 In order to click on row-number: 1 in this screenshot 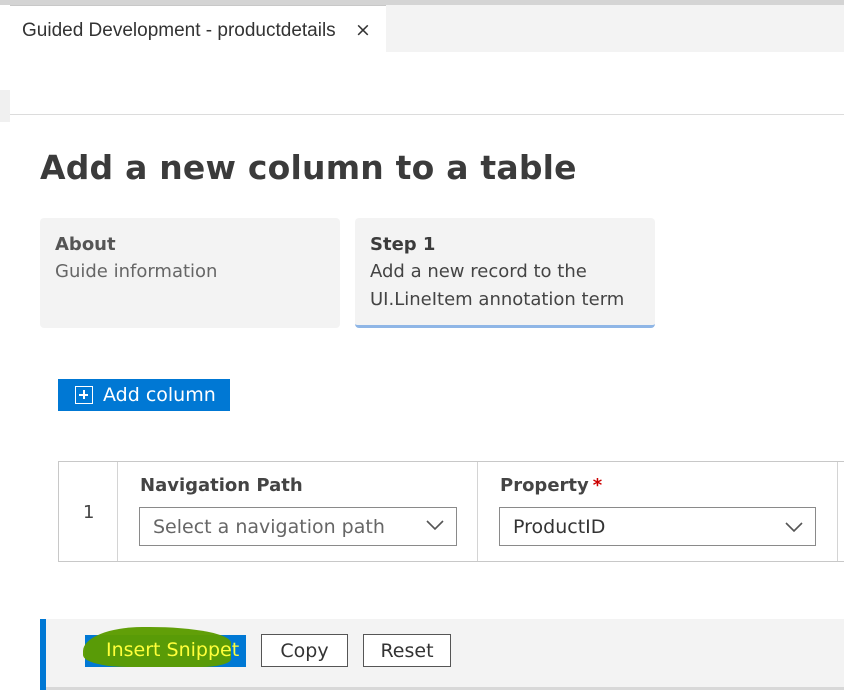, I will do `click(89, 512)`.